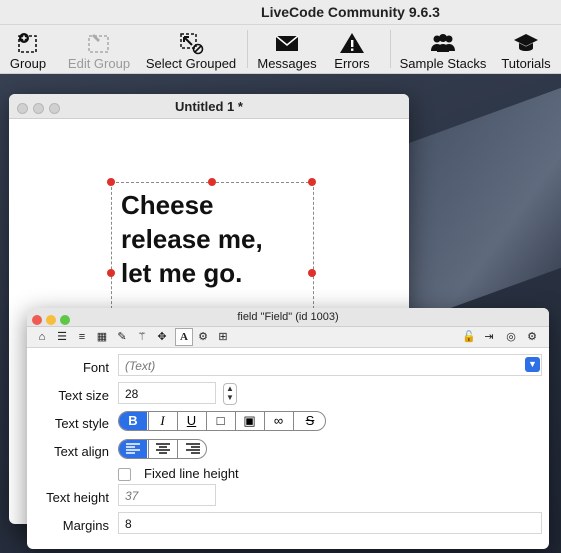  What do you see at coordinates (81, 423) in the screenshot?
I see `text-style-label: Text style` at bounding box center [81, 423].